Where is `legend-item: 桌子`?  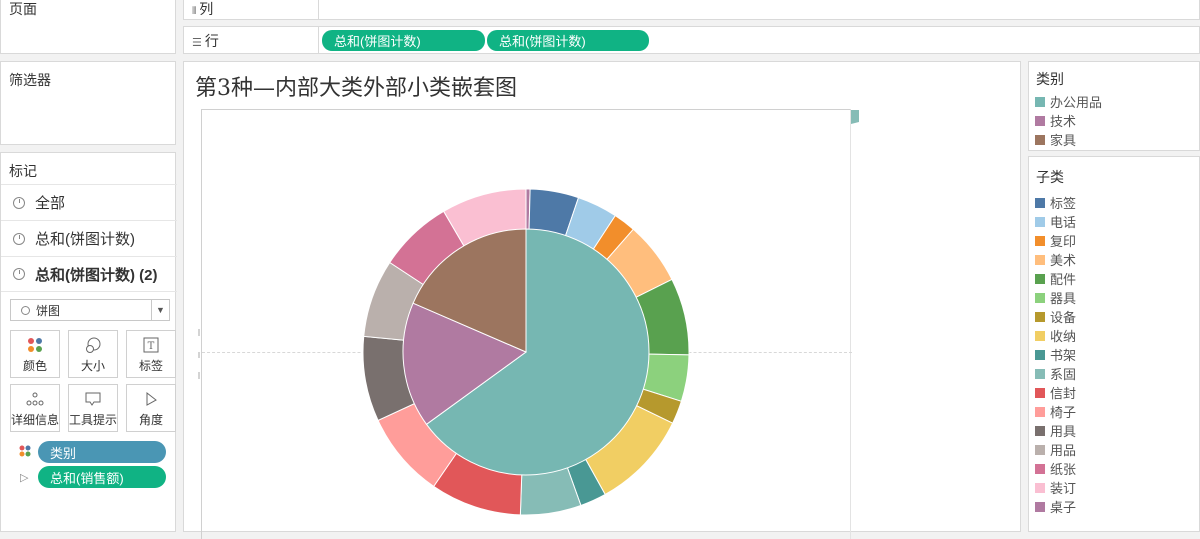 legend-item: 桌子 is located at coordinates (1114, 506).